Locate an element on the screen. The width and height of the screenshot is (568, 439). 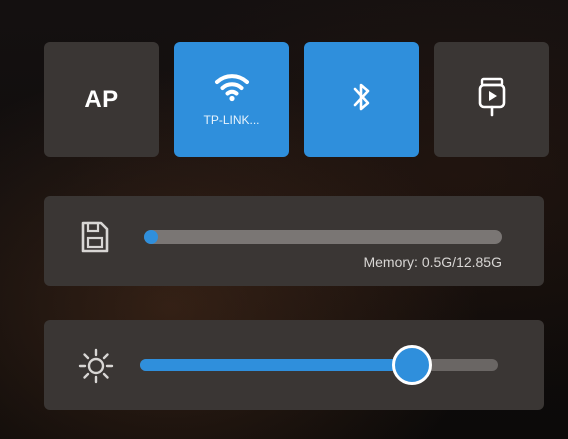
ap-toggle-button: AP is located at coordinates (101, 99).